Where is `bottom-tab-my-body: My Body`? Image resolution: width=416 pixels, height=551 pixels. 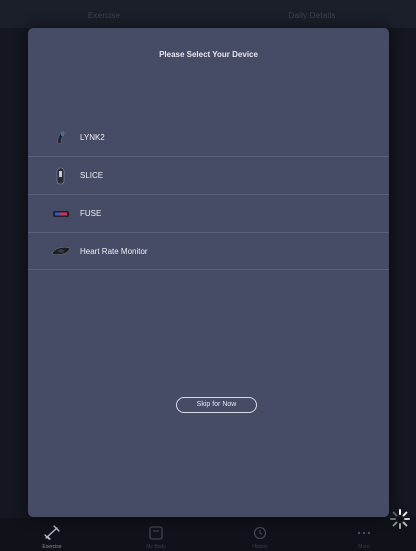
bottom-tab-my-body: My Body is located at coordinates (156, 534).